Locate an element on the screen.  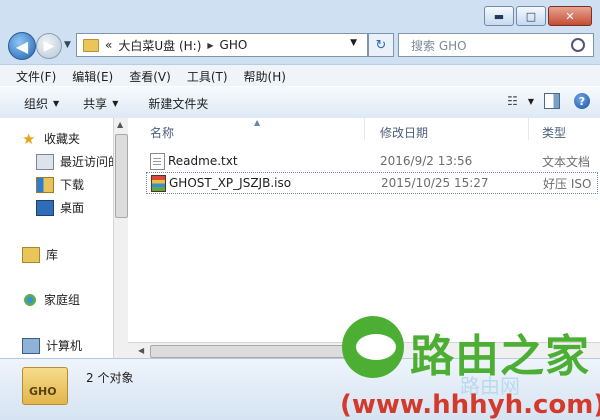
toolbar-right: ☷ ▼ ? is located at coordinates (548, 101).